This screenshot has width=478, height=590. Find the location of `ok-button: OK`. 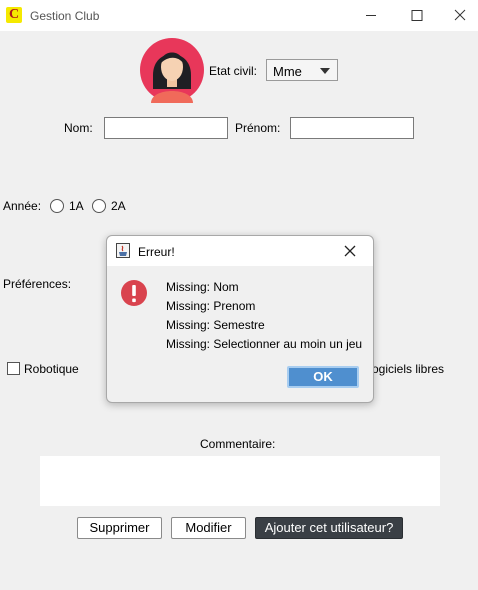

ok-button: OK is located at coordinates (323, 377).